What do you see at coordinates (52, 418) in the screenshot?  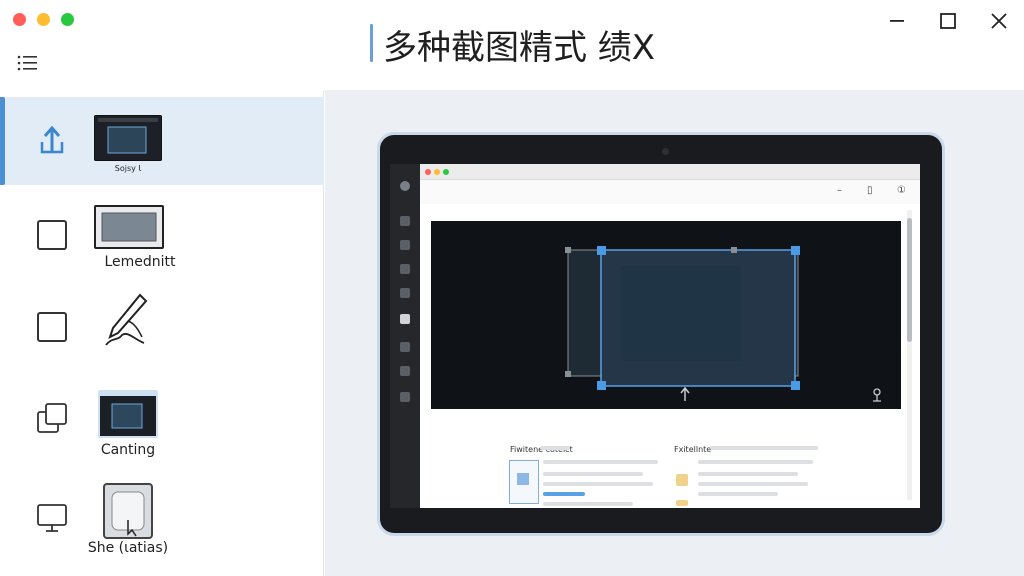 I see `multi-window-icon` at bounding box center [52, 418].